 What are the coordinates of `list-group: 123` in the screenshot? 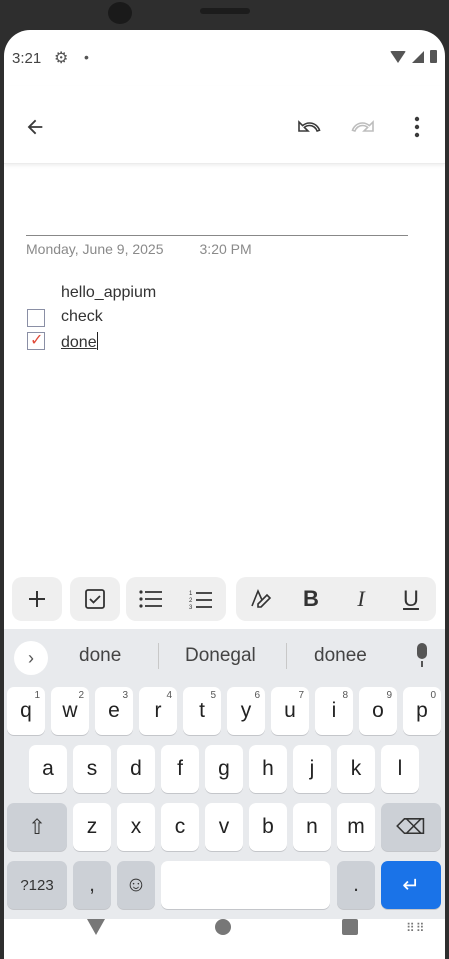 It's located at (176, 599).